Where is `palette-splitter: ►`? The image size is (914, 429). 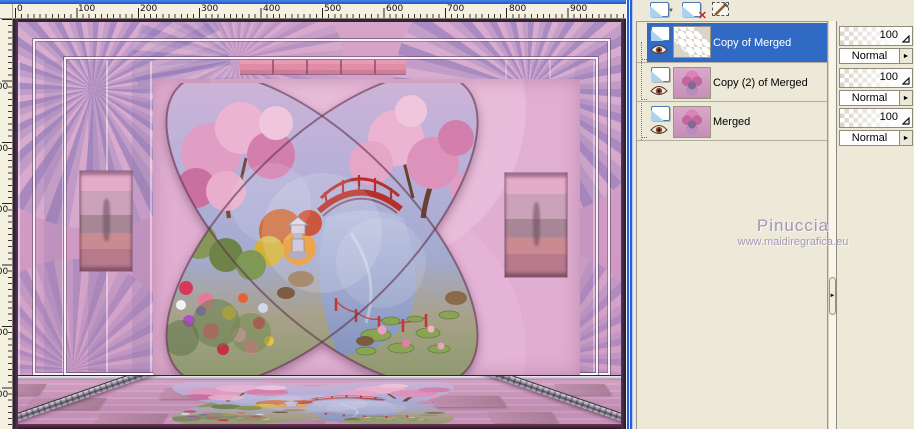
palette-splitter: ► is located at coordinates (832, 225).